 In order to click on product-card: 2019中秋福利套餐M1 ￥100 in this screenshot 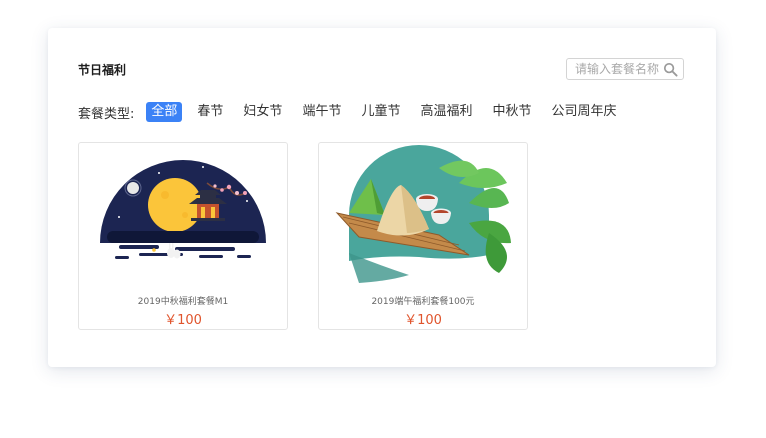, I will do `click(183, 236)`.